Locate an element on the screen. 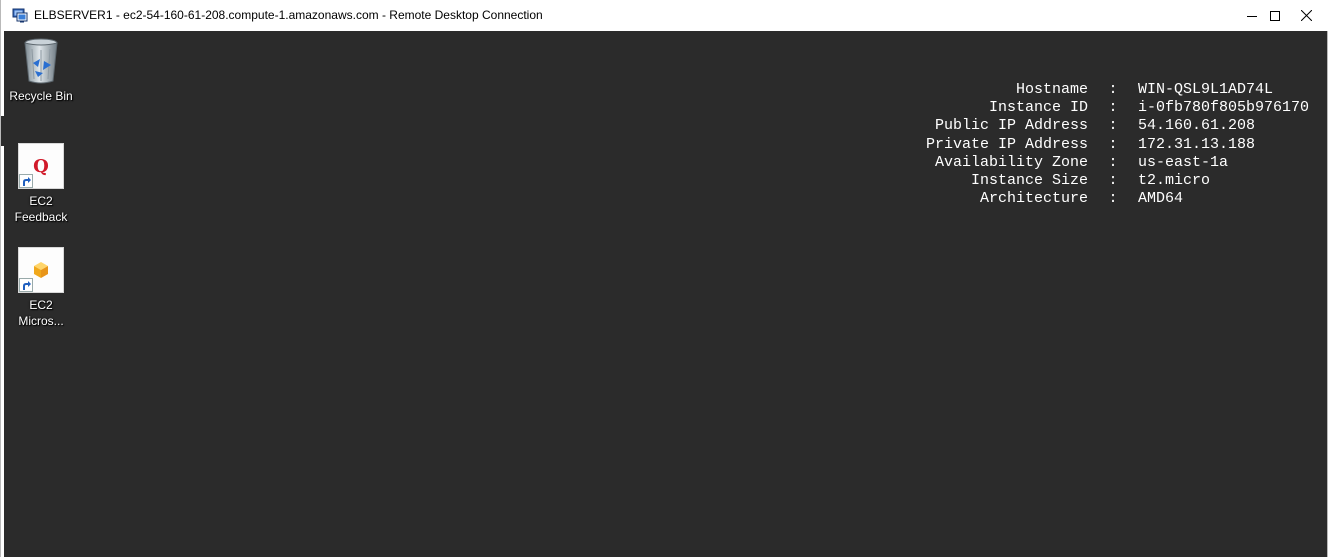 The height and width of the screenshot is (557, 1328). ec2-feedback-label: EC2 Feedback is located at coordinates (41, 209).